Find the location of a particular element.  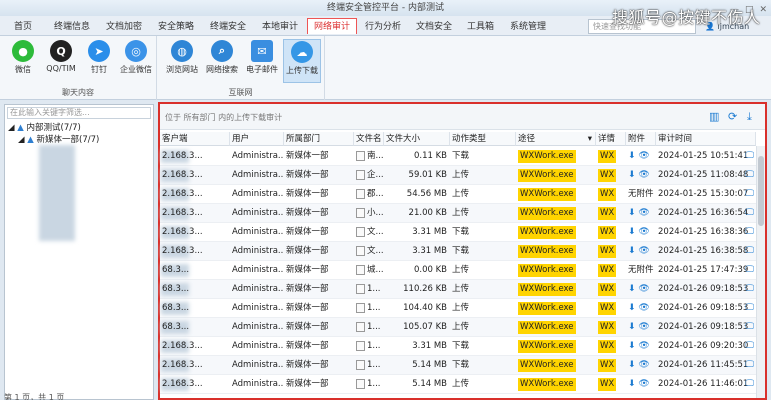

email-button: ✉ 电子邮件 is located at coordinates (262, 61).